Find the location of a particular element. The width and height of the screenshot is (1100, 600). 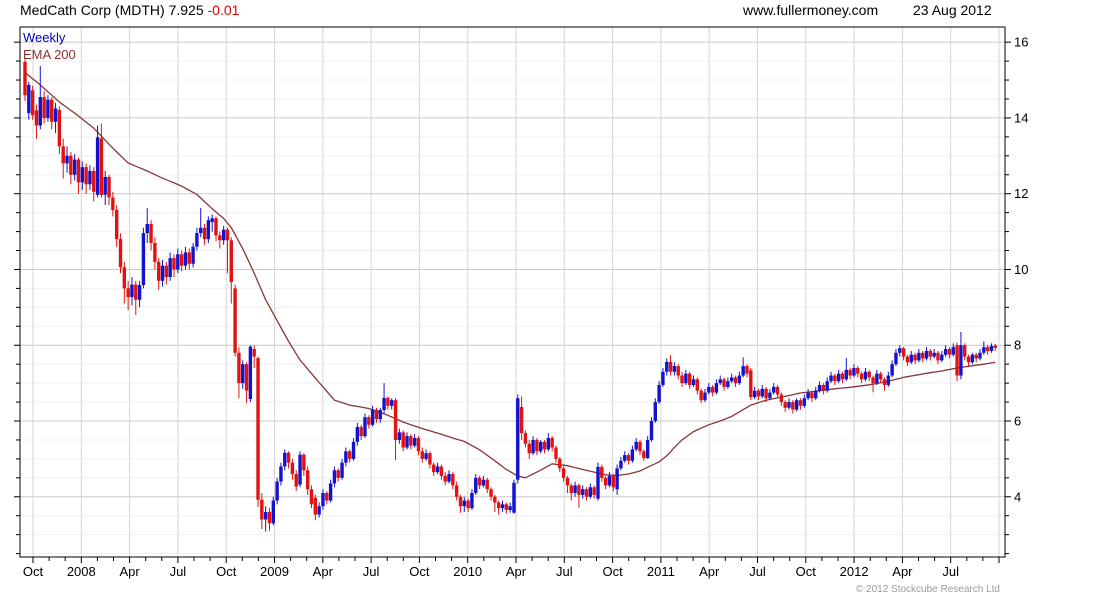

y-tick-label: 10 is located at coordinates (1021, 269).